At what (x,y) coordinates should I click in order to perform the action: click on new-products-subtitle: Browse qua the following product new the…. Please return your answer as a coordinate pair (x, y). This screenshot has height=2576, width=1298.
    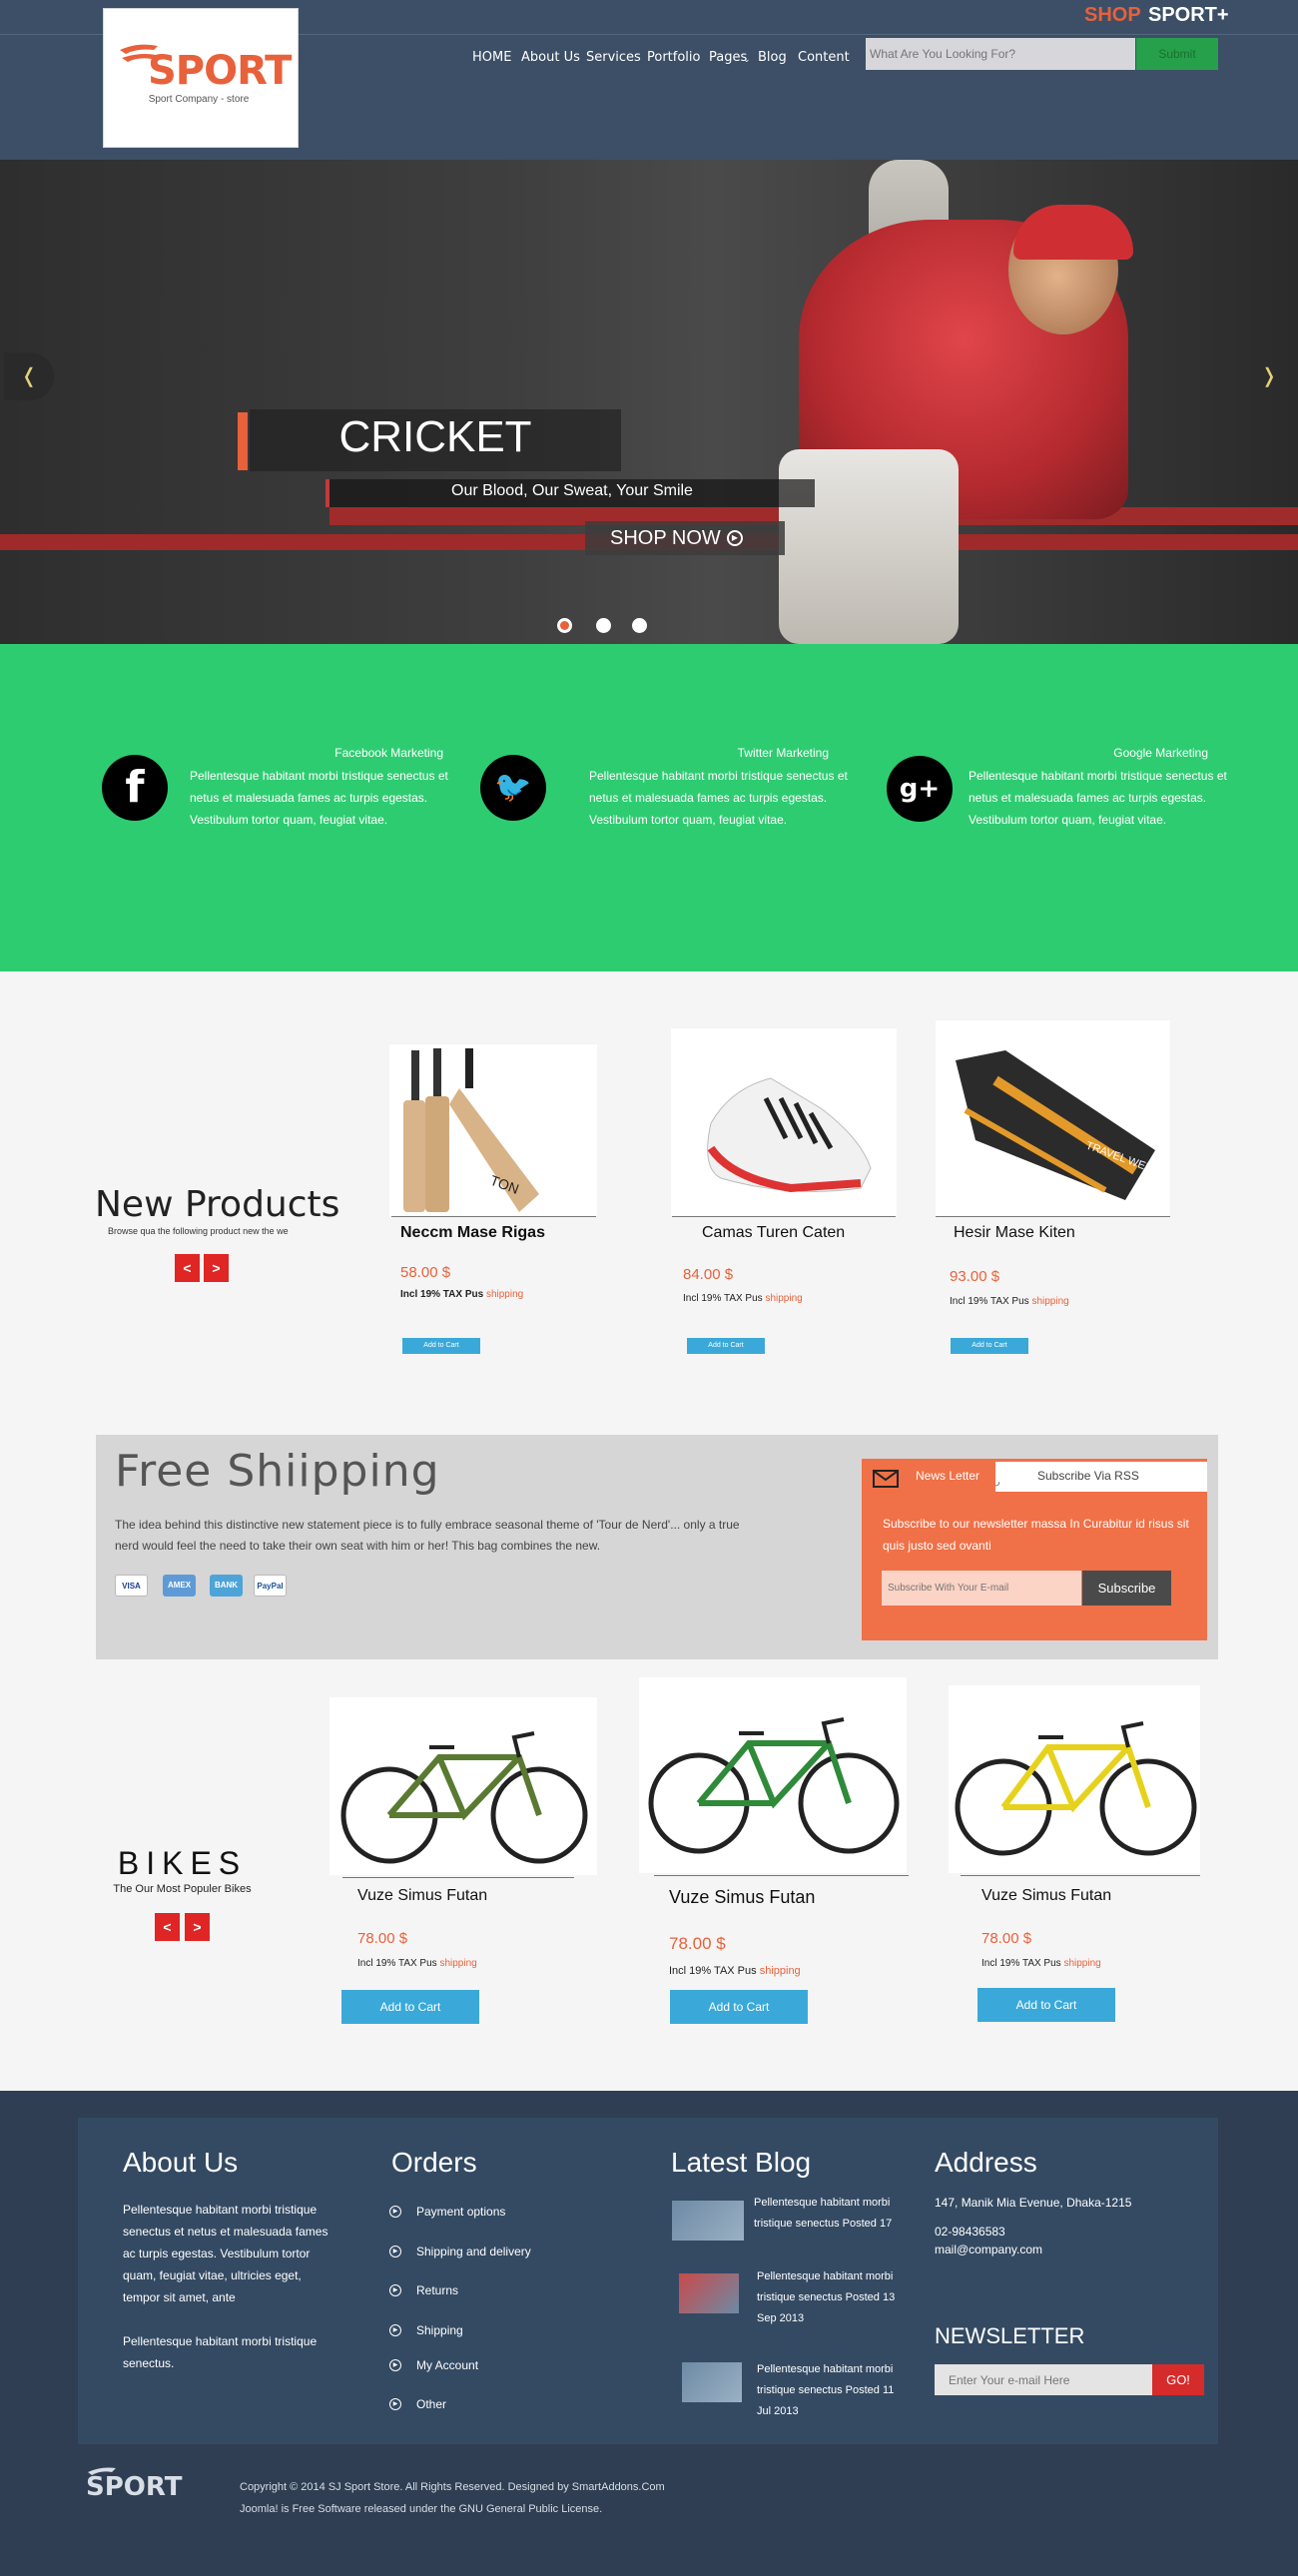
    Looking at the image, I should click on (199, 1231).